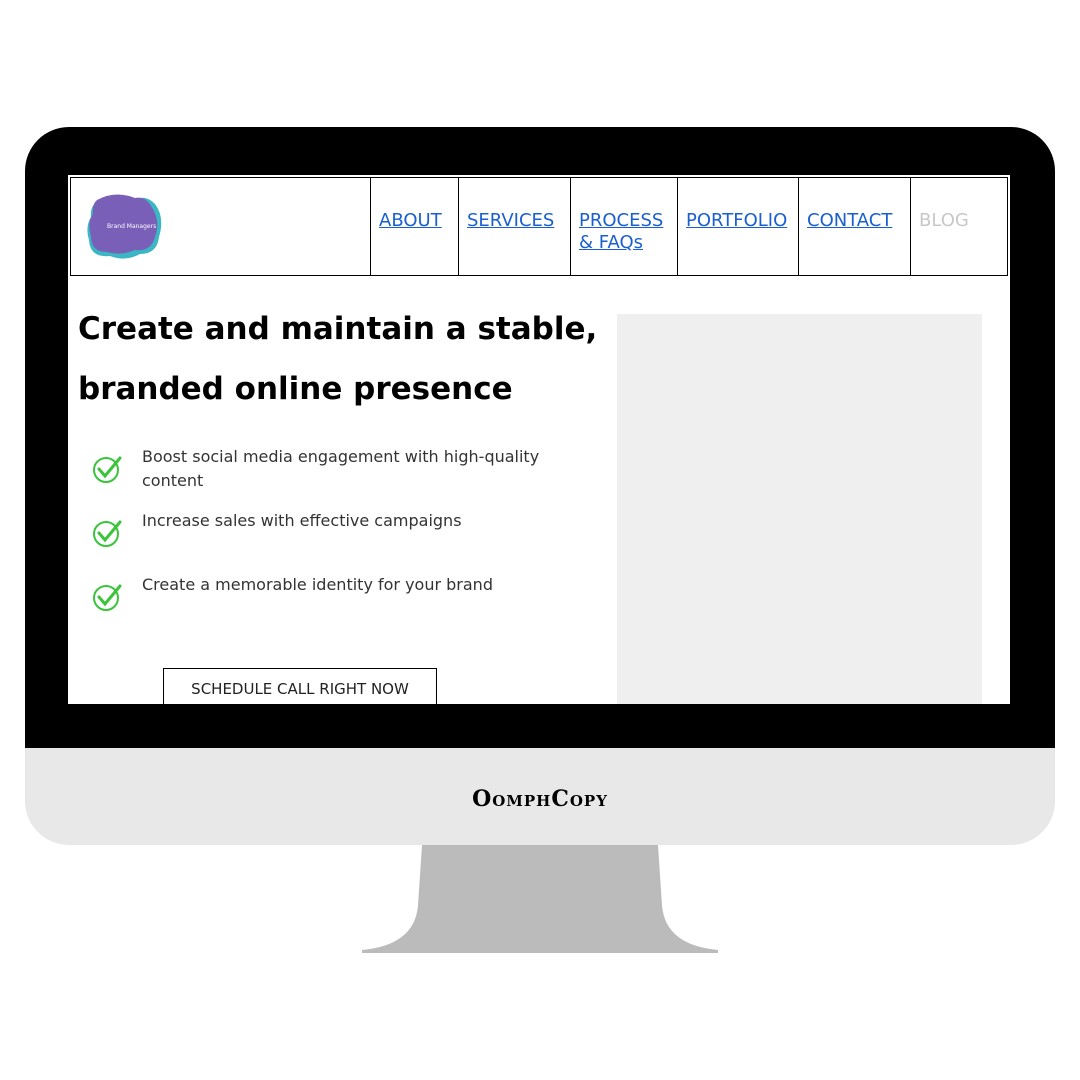 The height and width of the screenshot is (1080, 1080). I want to click on nav-link-blog: BLOG, so click(944, 220).